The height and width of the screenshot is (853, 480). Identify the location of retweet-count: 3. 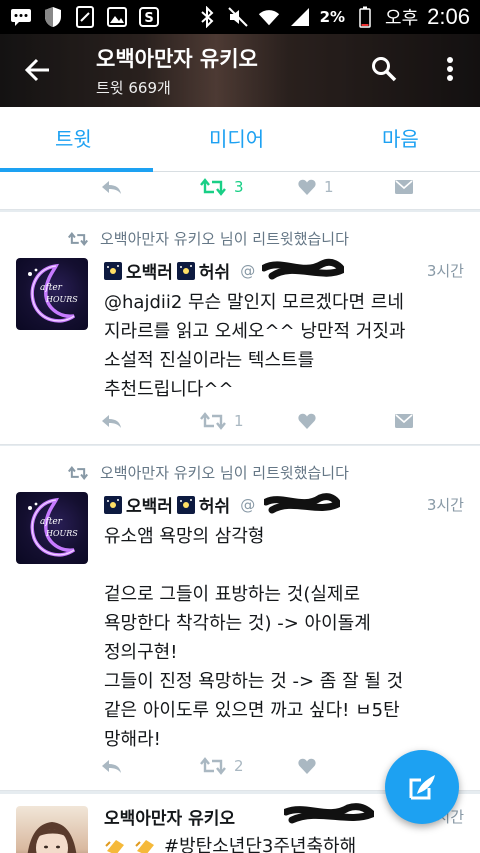
(239, 187).